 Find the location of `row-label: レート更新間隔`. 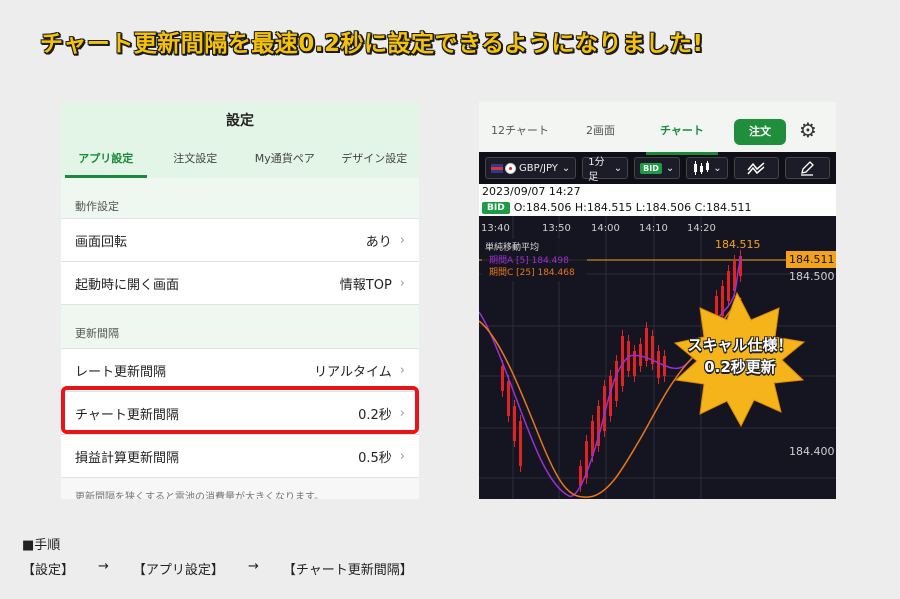

row-label: レート更新間隔 is located at coordinates (121, 372).